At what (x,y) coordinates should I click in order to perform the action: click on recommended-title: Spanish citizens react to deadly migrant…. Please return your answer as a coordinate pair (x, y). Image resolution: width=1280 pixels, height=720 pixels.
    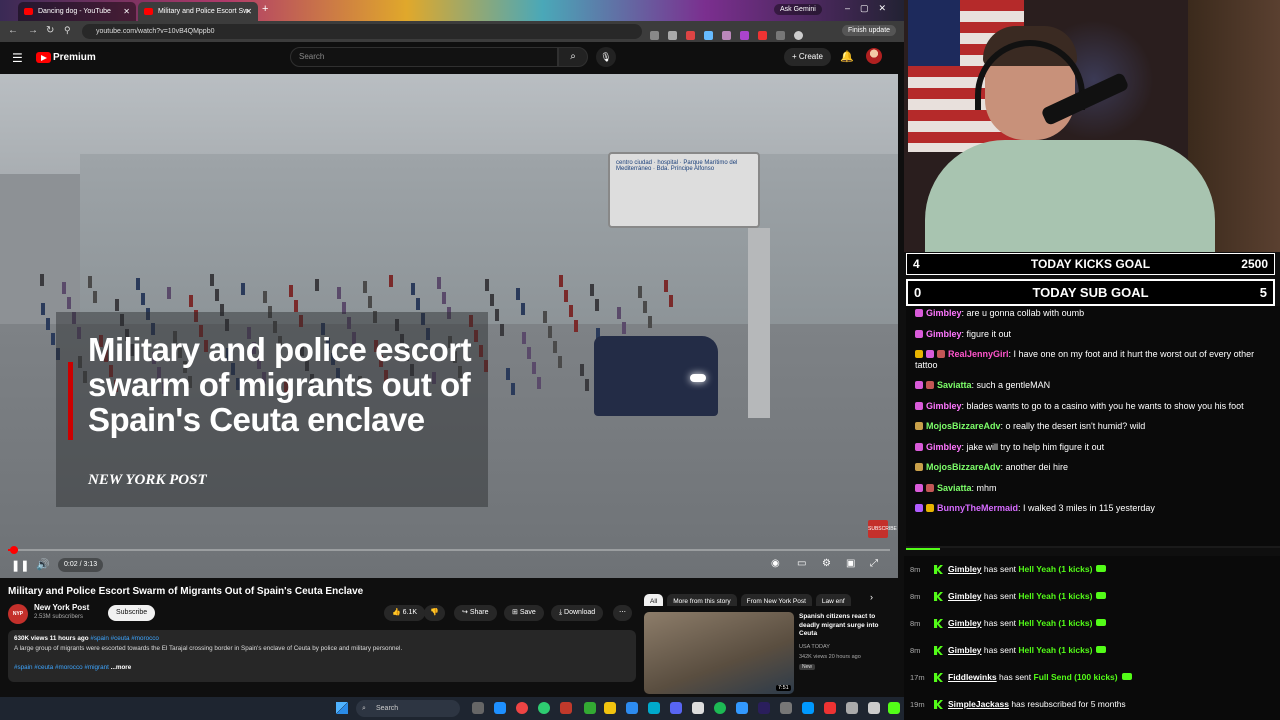
    Looking at the image, I should click on (843, 626).